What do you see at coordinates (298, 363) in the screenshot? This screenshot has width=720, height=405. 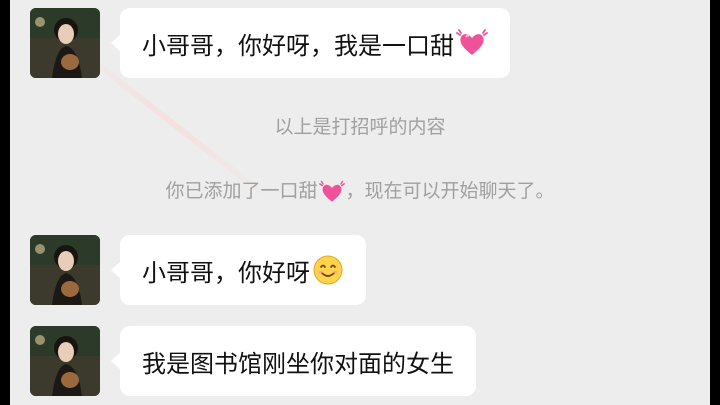 I see `message-text: 我是图书馆刚坐你对面的女生` at bounding box center [298, 363].